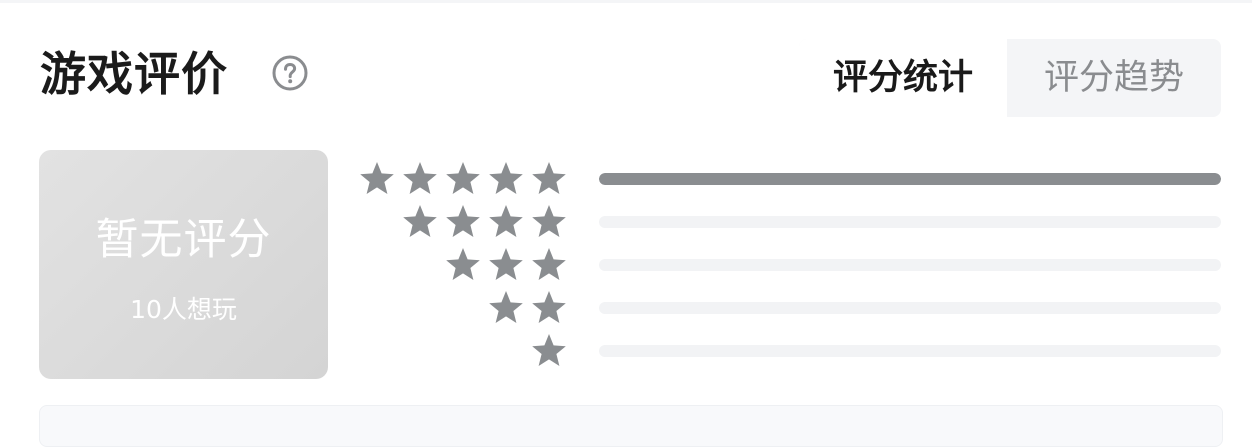 Image resolution: width=1252 pixels, height=447 pixels. I want to click on want-play-count: 10人想玩, so click(183, 309).